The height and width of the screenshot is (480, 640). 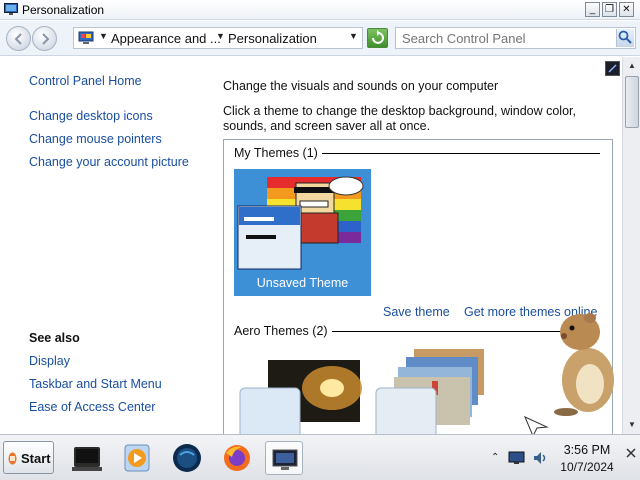 I want to click on unsaved-theme-tile: Unsaved Theme, so click(x=302, y=232).